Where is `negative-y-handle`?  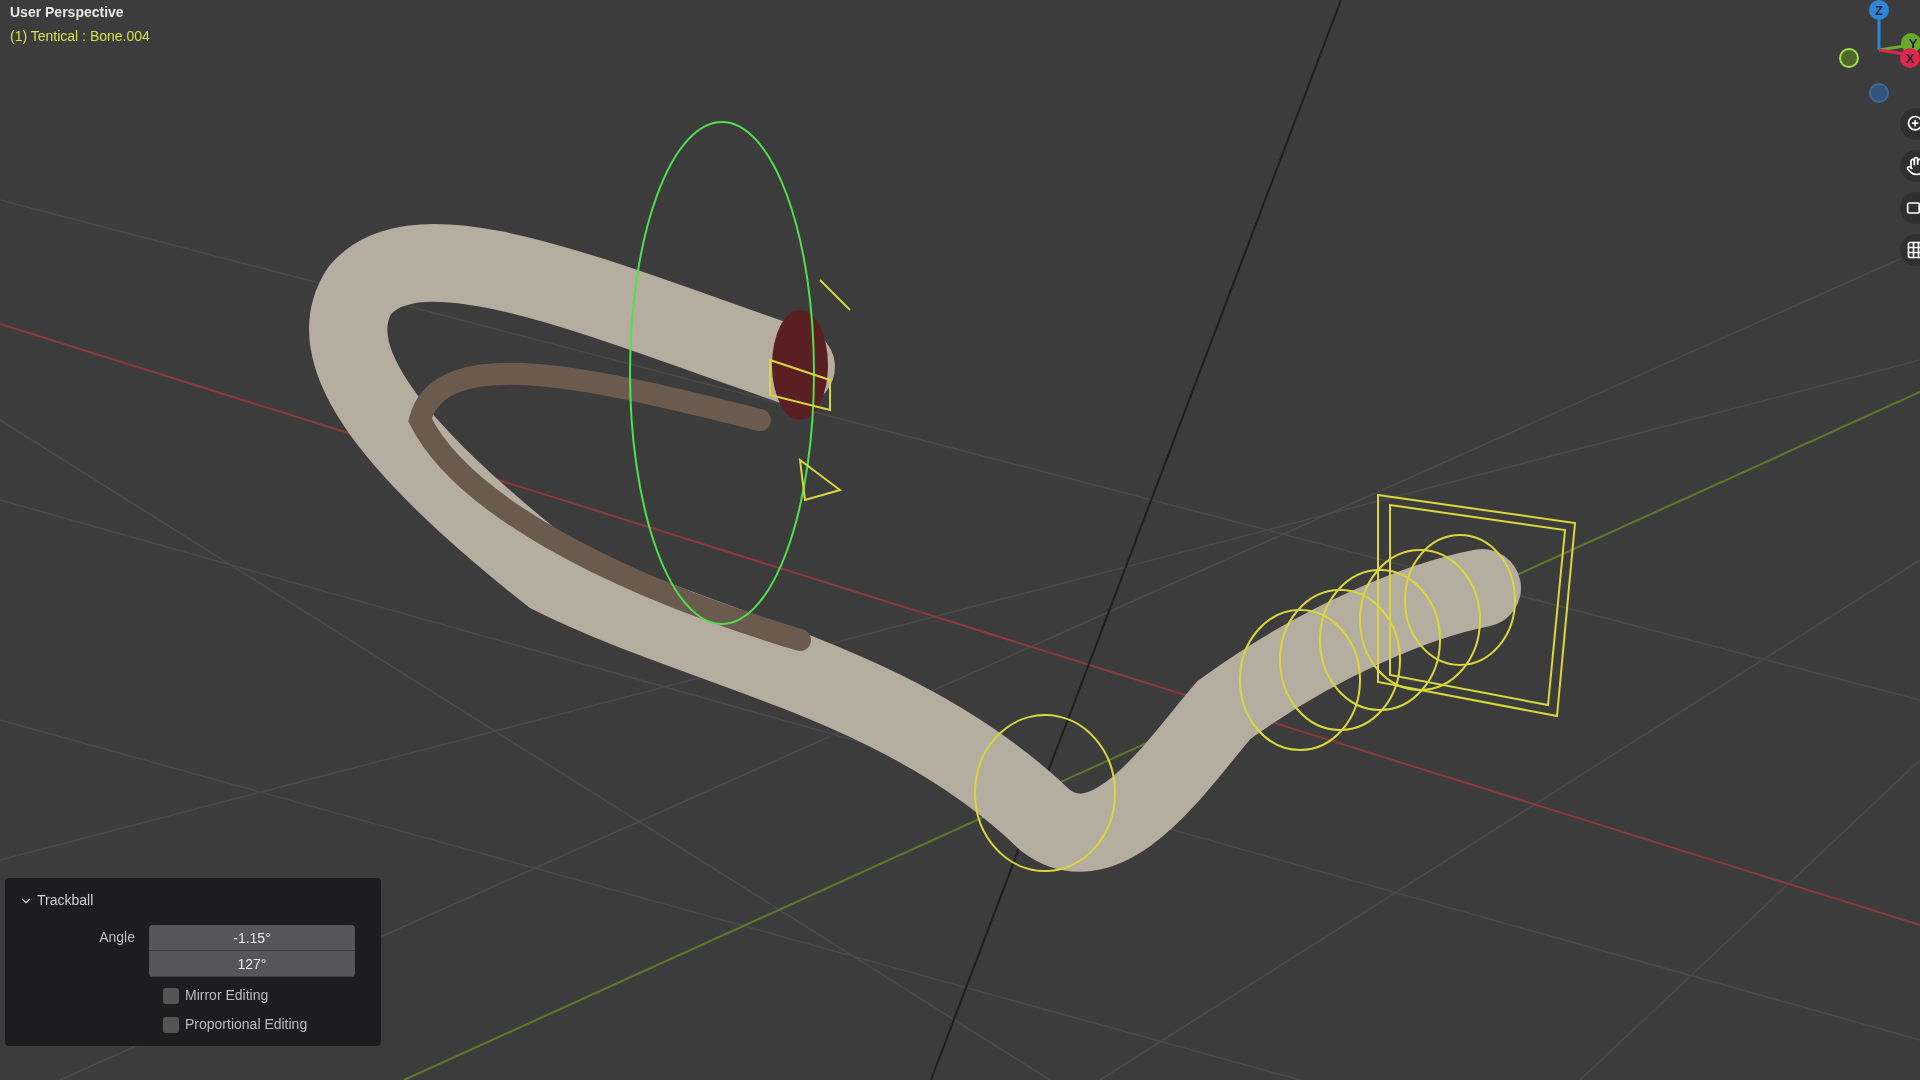 negative-y-handle is located at coordinates (1849, 58).